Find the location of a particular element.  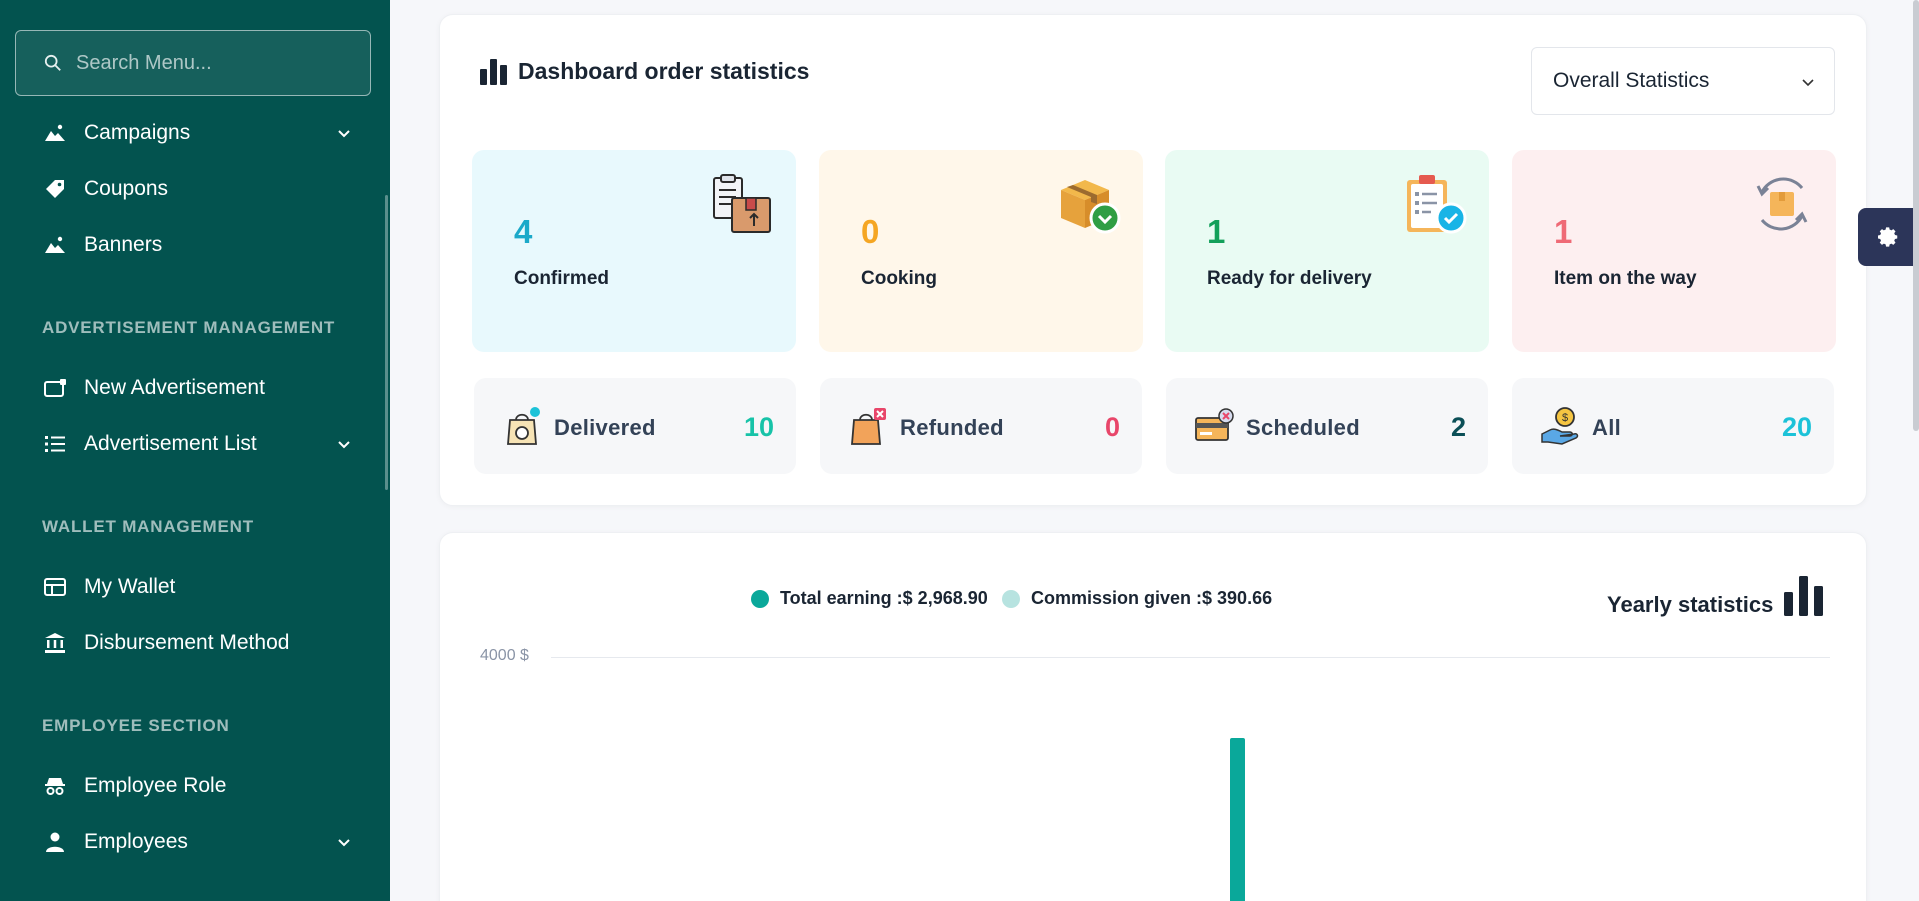

statistics-filter-select: Overall Statistics is located at coordinates (1683, 81).